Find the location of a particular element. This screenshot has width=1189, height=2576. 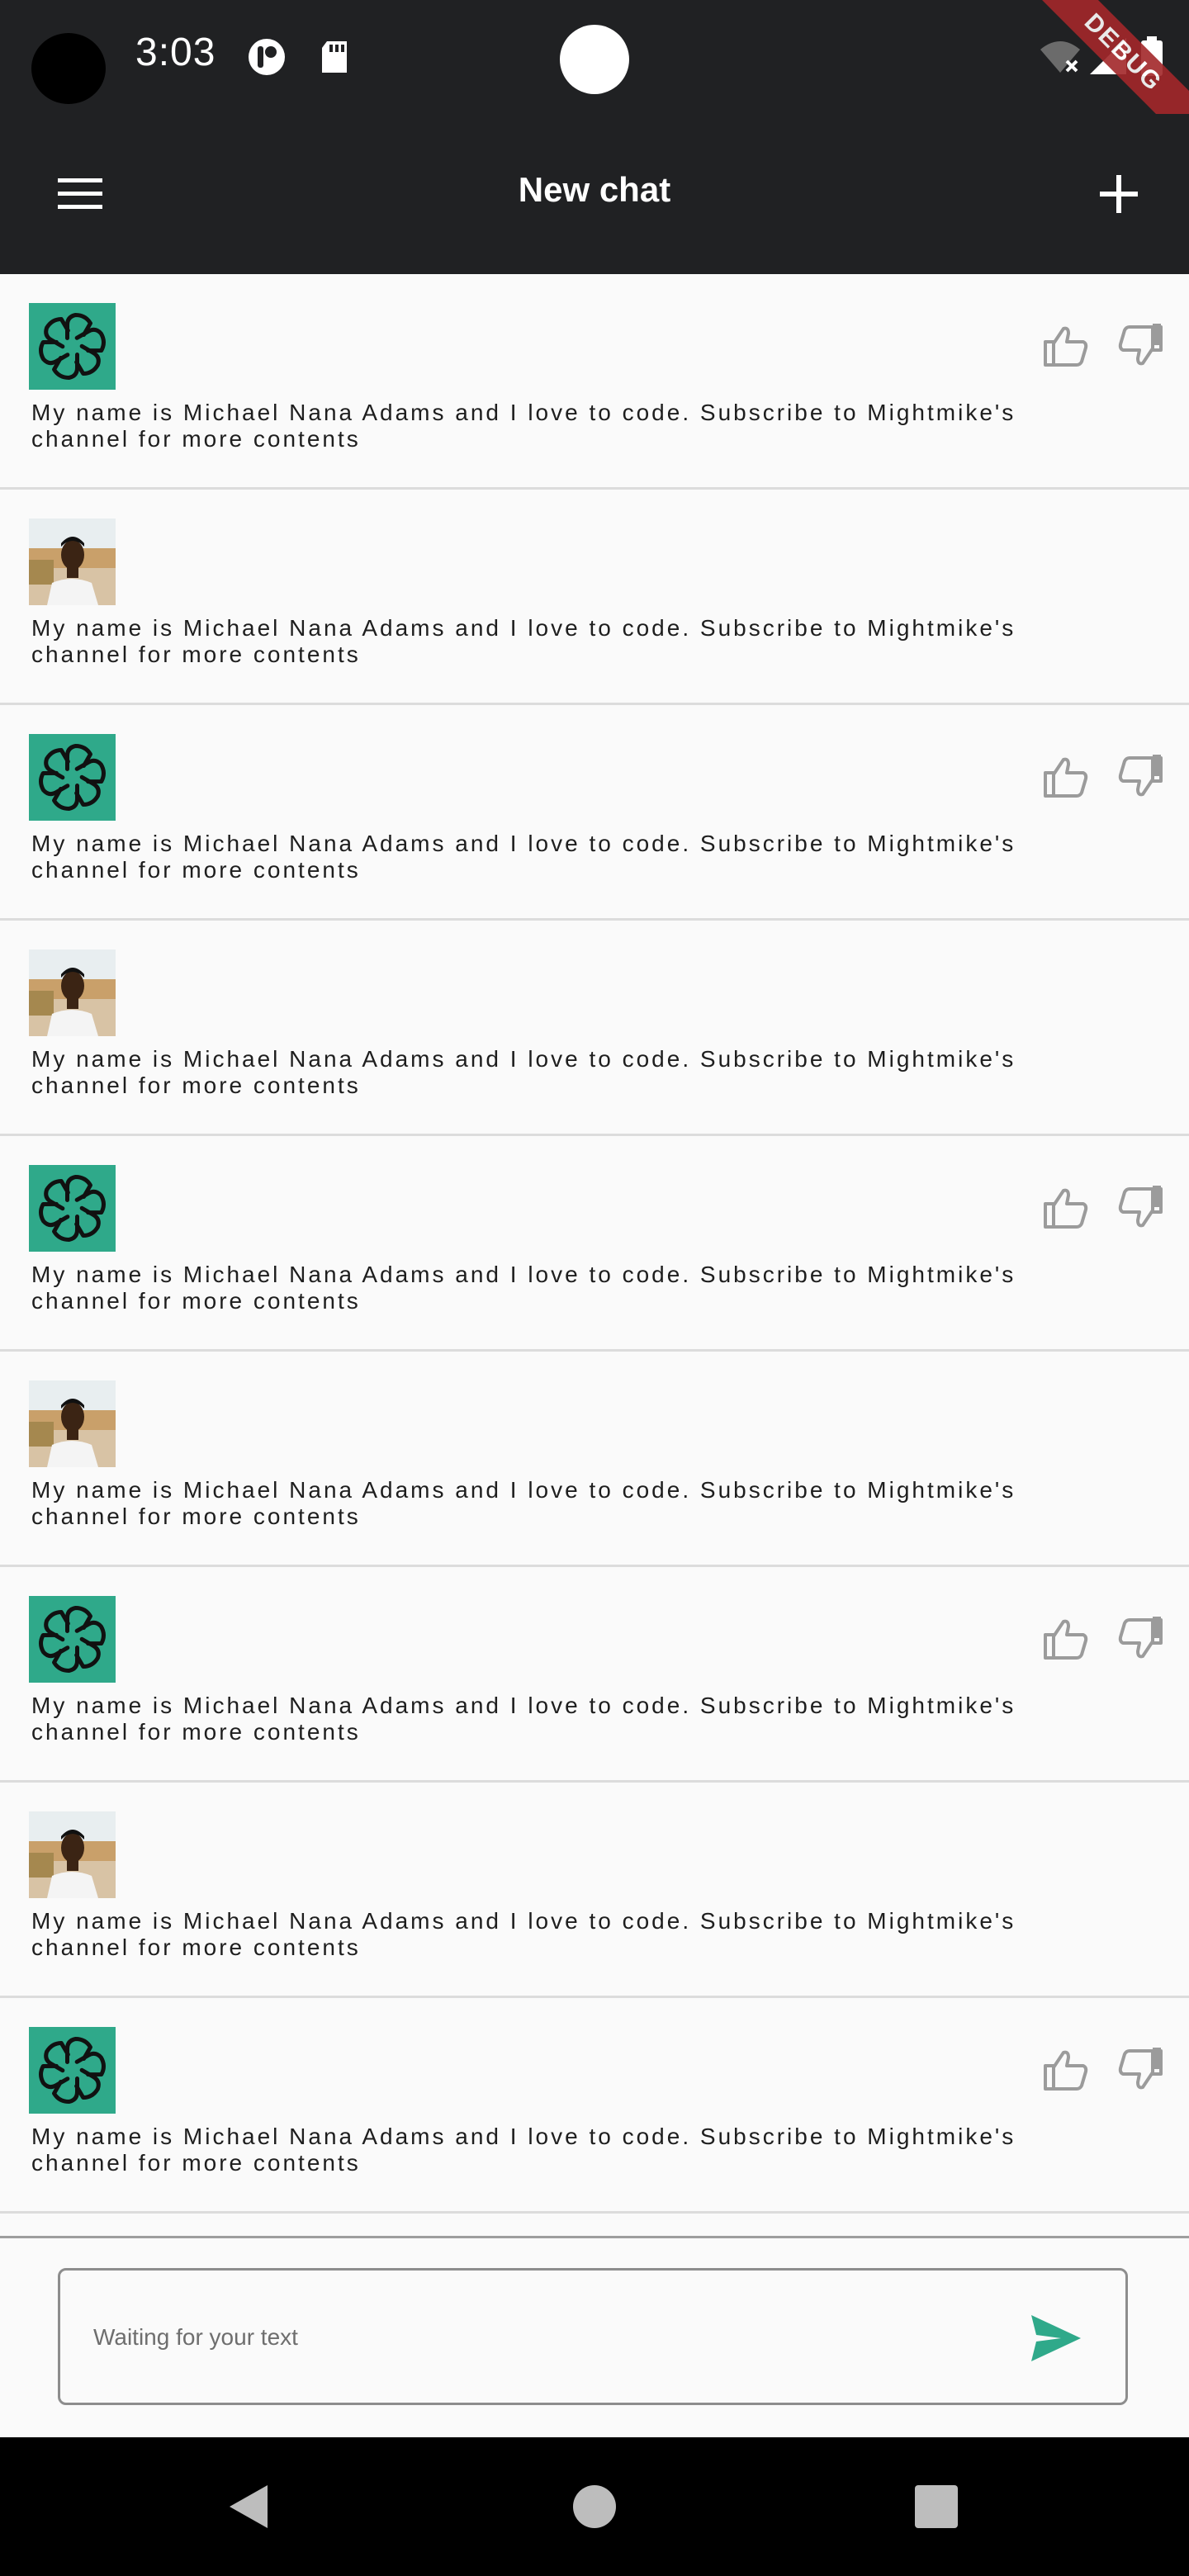

plus-icon is located at coordinates (1119, 194).